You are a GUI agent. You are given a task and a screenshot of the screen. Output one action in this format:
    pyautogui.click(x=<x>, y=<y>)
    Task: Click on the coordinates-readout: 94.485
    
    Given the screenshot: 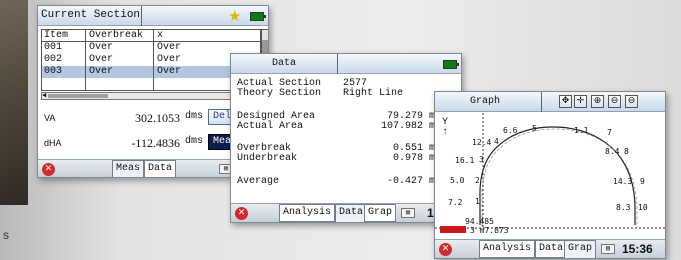 What is the action you would take?
    pyautogui.click(x=479, y=221)
    